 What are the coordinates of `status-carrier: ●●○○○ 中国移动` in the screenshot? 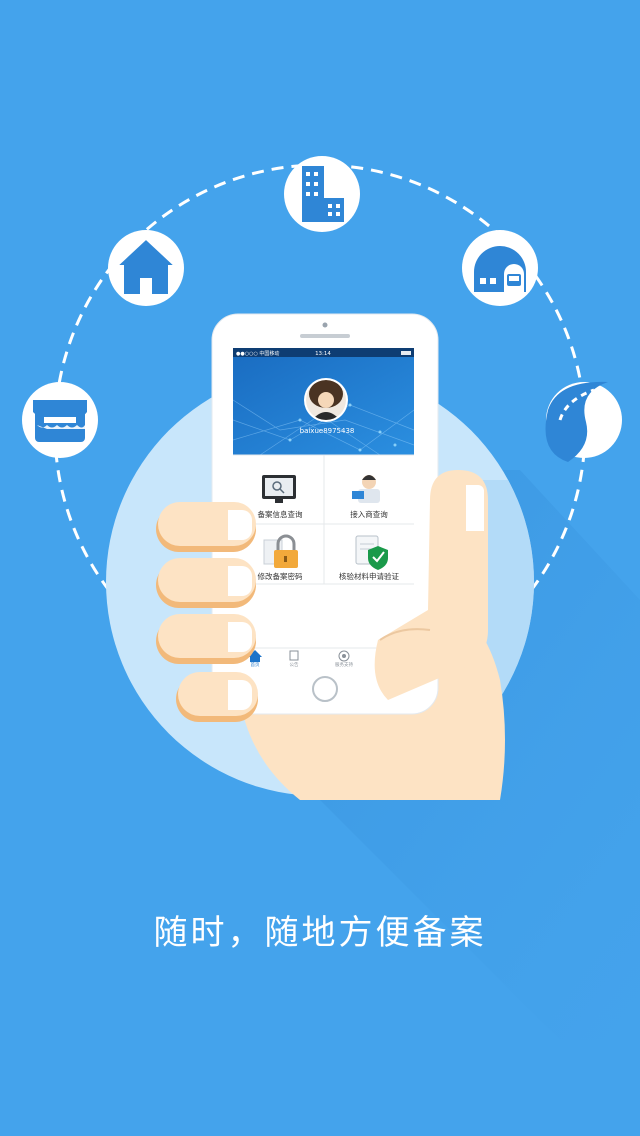 It's located at (257, 353).